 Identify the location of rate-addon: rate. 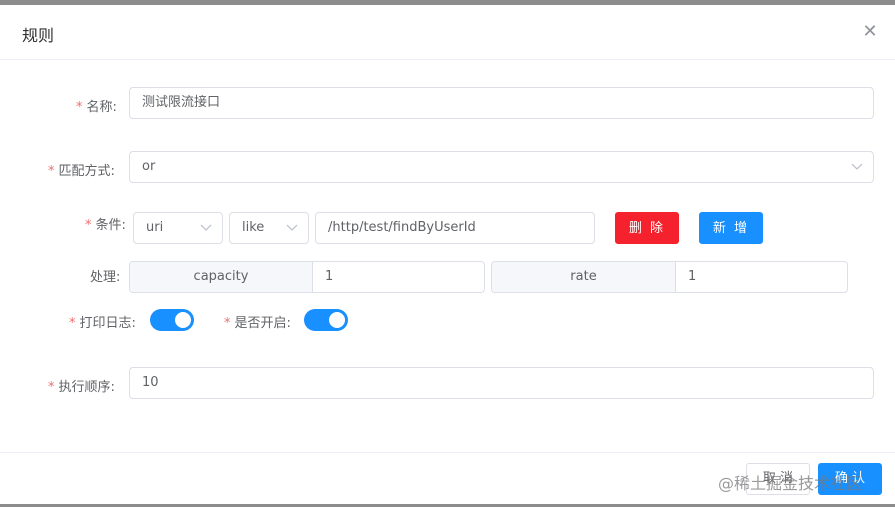
(584, 277).